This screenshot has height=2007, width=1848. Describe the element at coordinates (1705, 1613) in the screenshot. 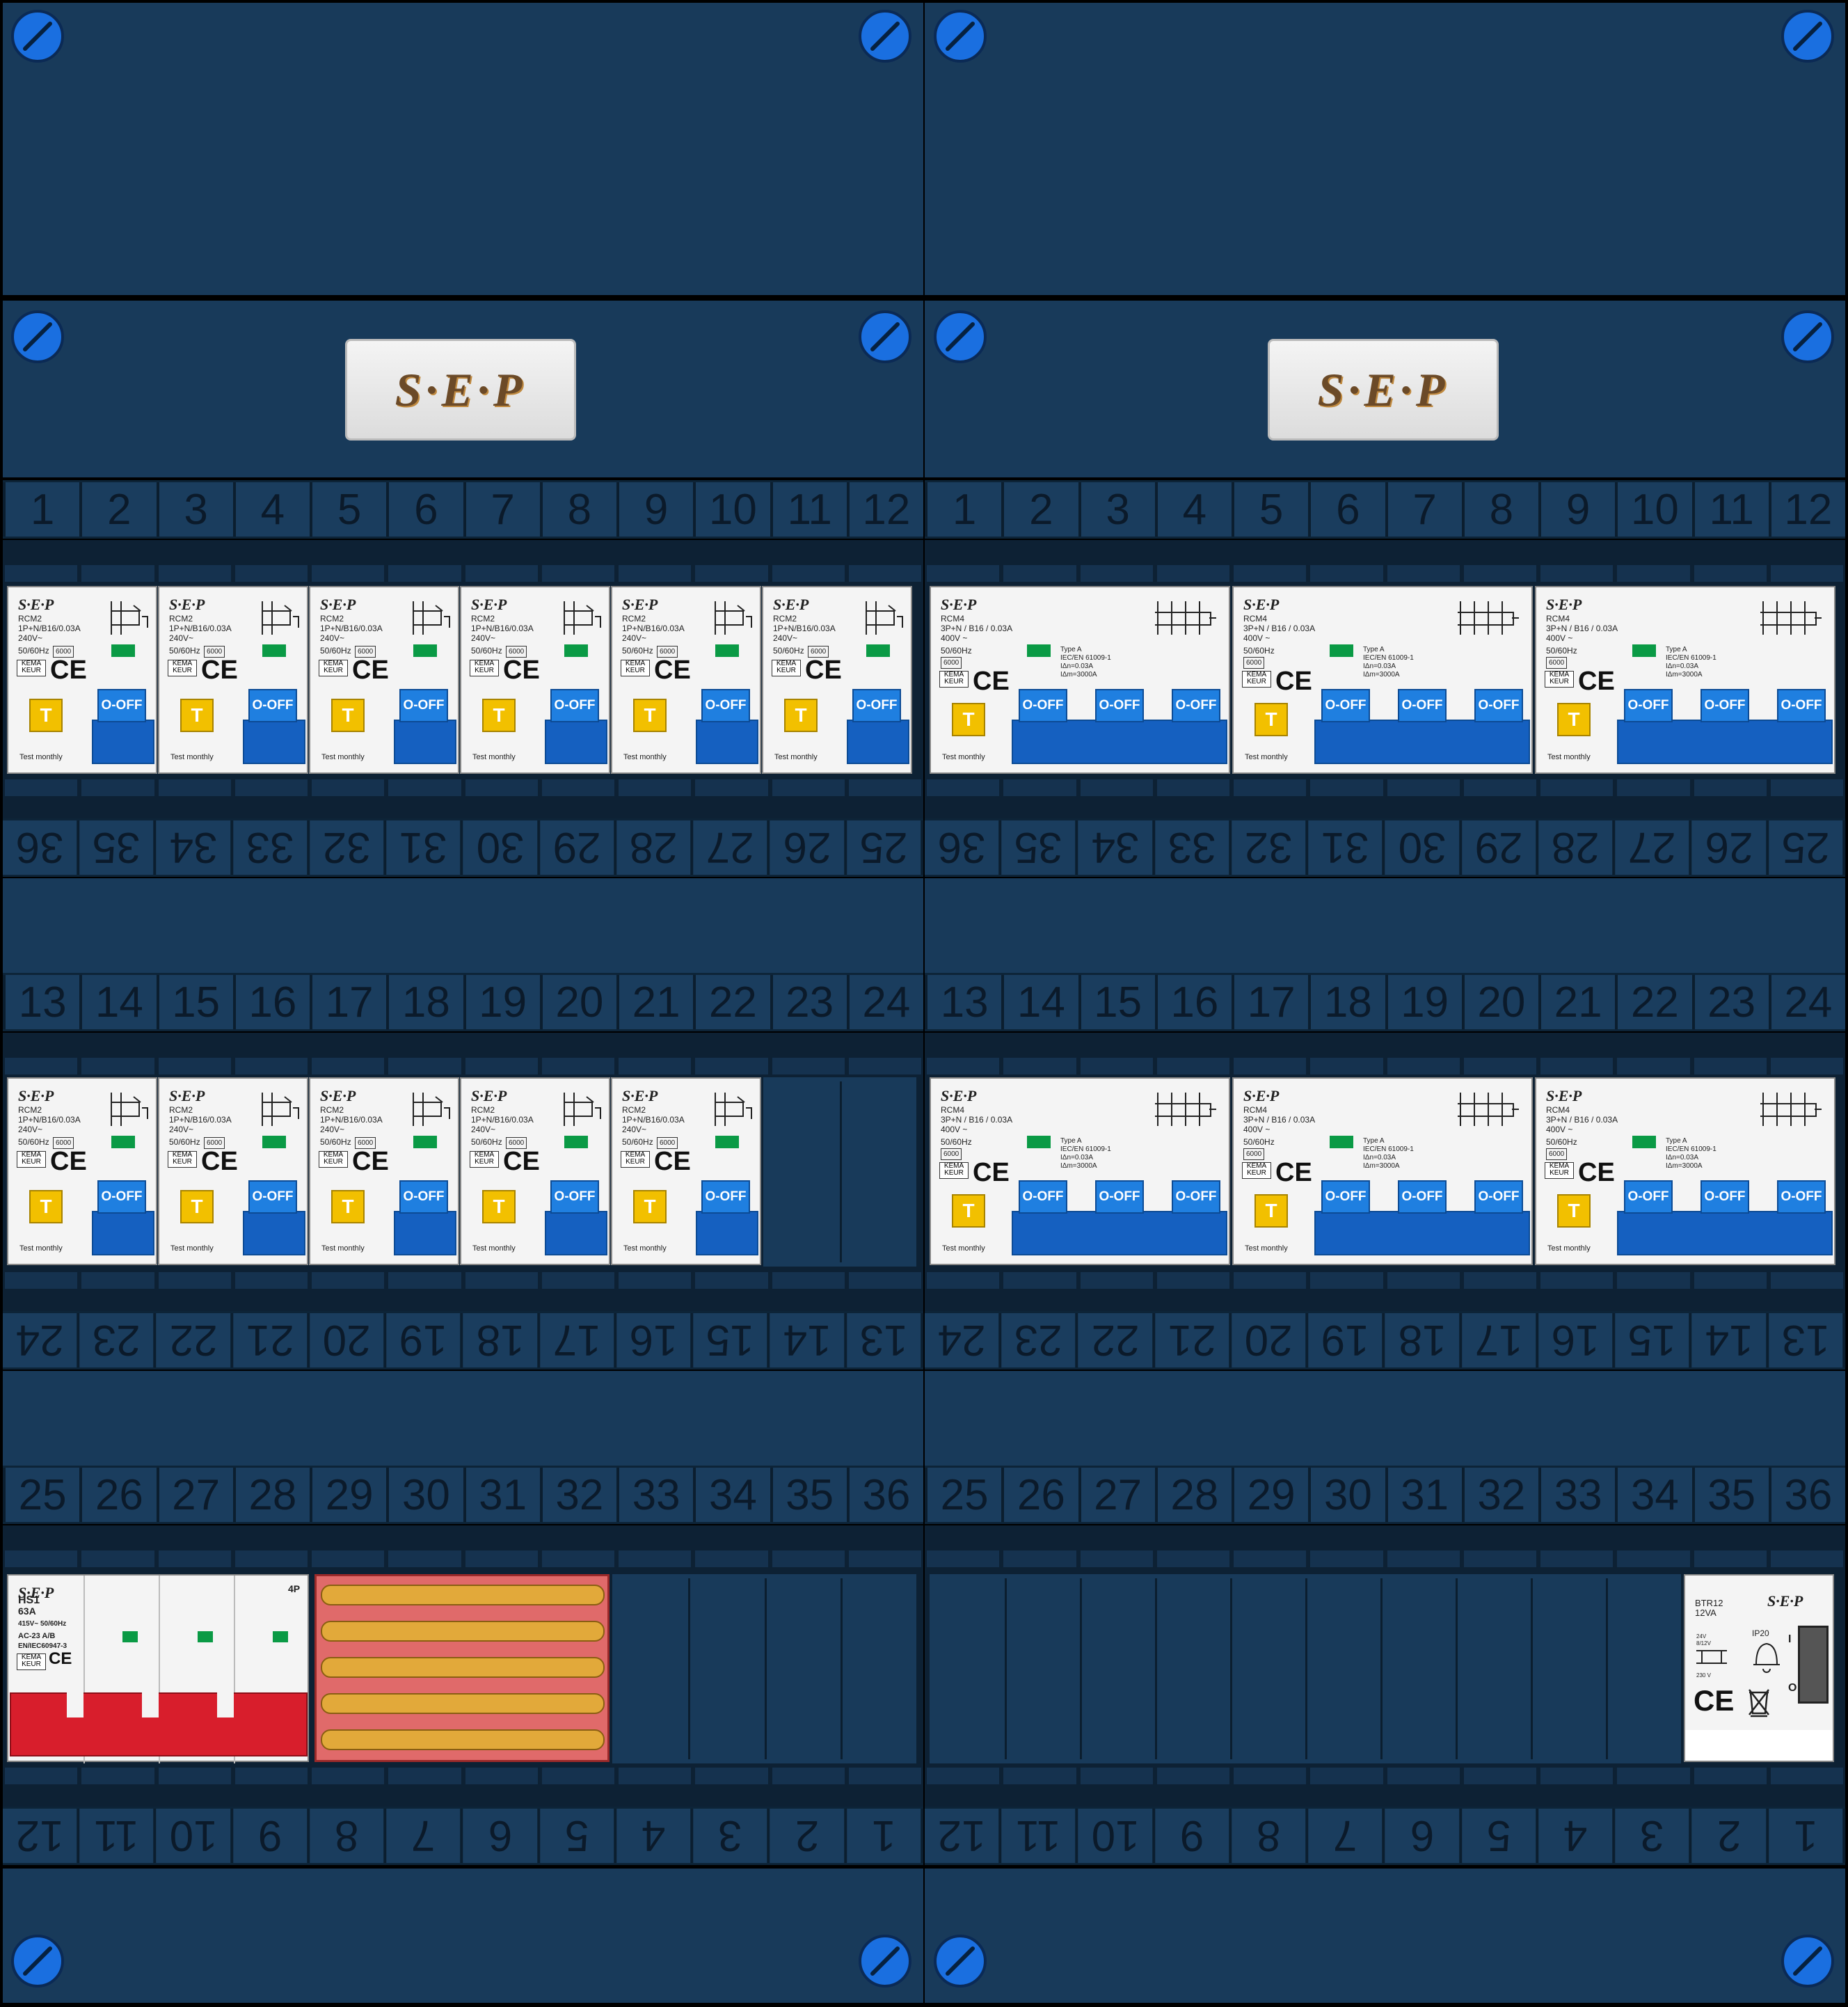

I see `device-power: 12VA` at that location.